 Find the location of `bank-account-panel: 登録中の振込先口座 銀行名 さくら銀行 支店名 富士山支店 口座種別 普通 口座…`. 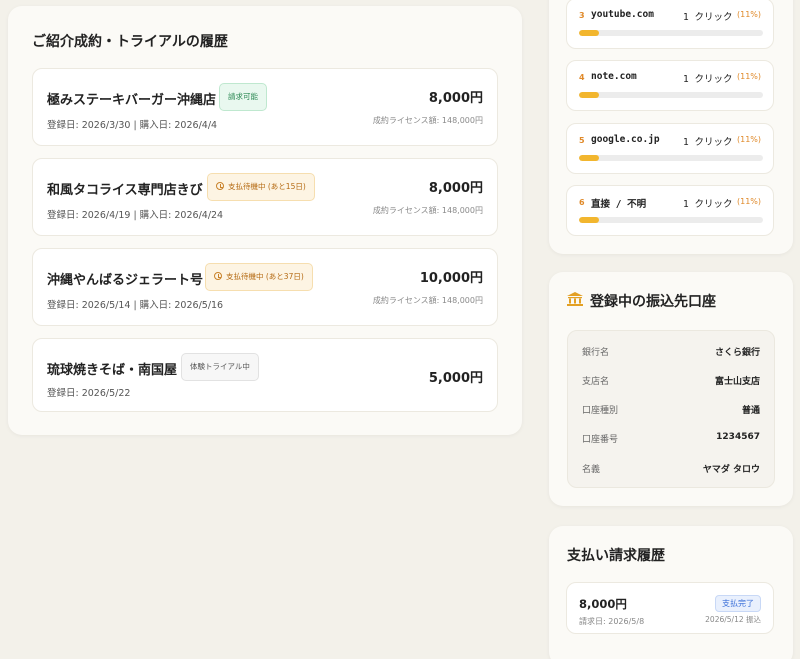

bank-account-panel: 登録中の振込先口座 銀行名 さくら銀行 支店名 富士山支店 口座種別 普通 口座… is located at coordinates (671, 389).